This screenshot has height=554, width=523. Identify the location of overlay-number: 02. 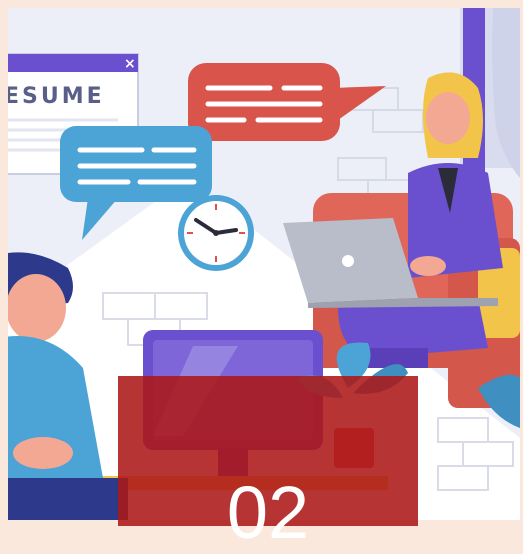
(268, 512).